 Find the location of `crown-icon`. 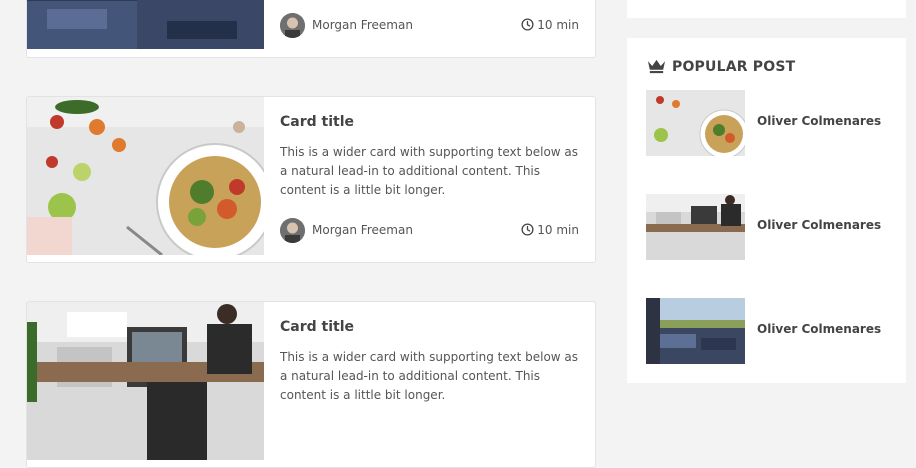

crown-icon is located at coordinates (656, 66).